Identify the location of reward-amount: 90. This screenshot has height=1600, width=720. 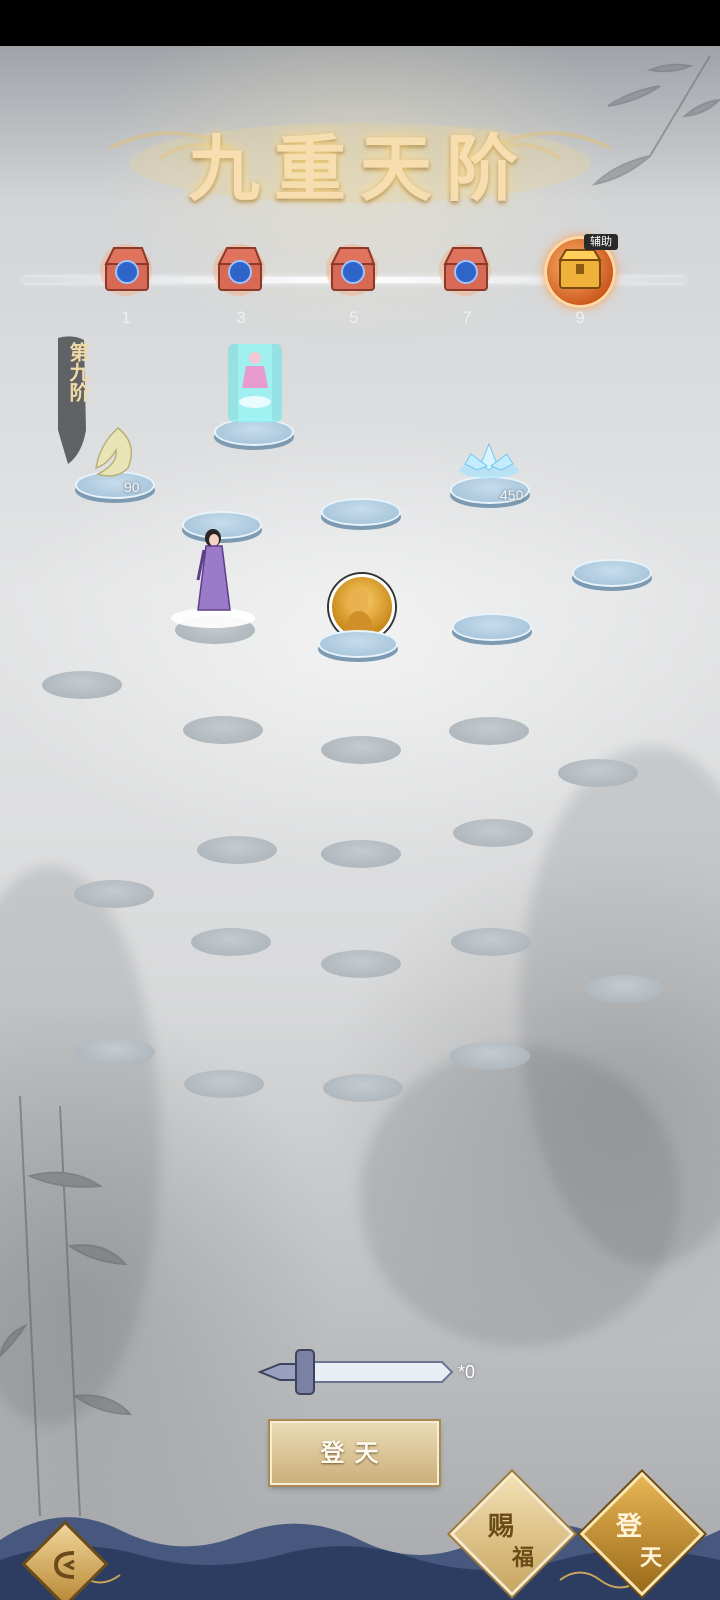
(132, 487).